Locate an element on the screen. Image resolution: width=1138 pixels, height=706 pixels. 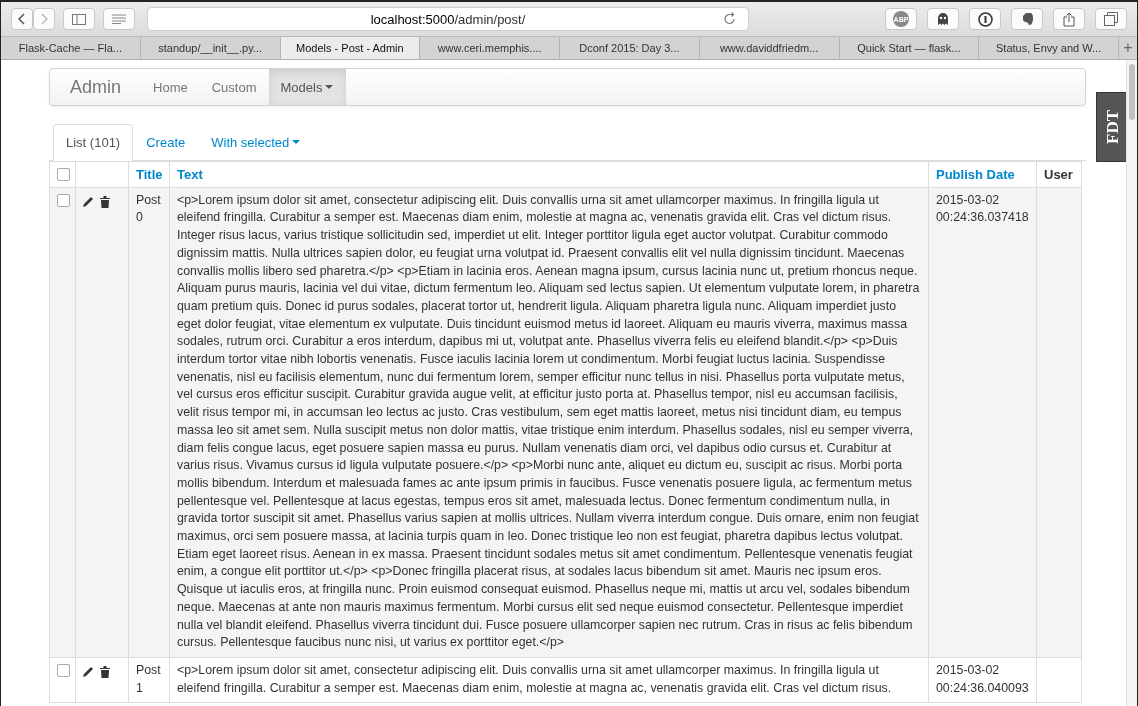
table-cell: 2015-03-02 00:24:36.037418 is located at coordinates (982, 422).